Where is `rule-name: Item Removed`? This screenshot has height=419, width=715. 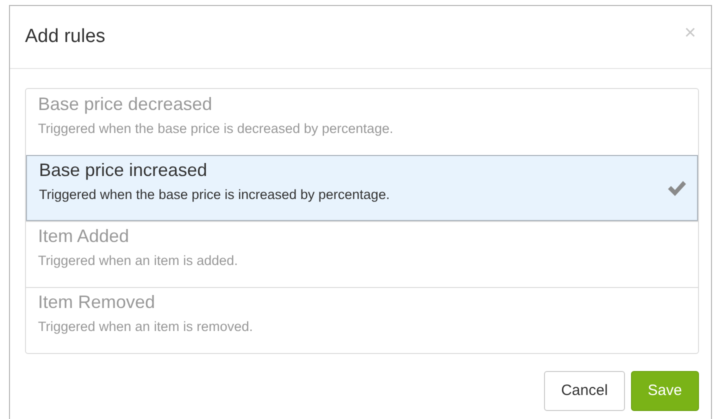 rule-name: Item Removed is located at coordinates (97, 302).